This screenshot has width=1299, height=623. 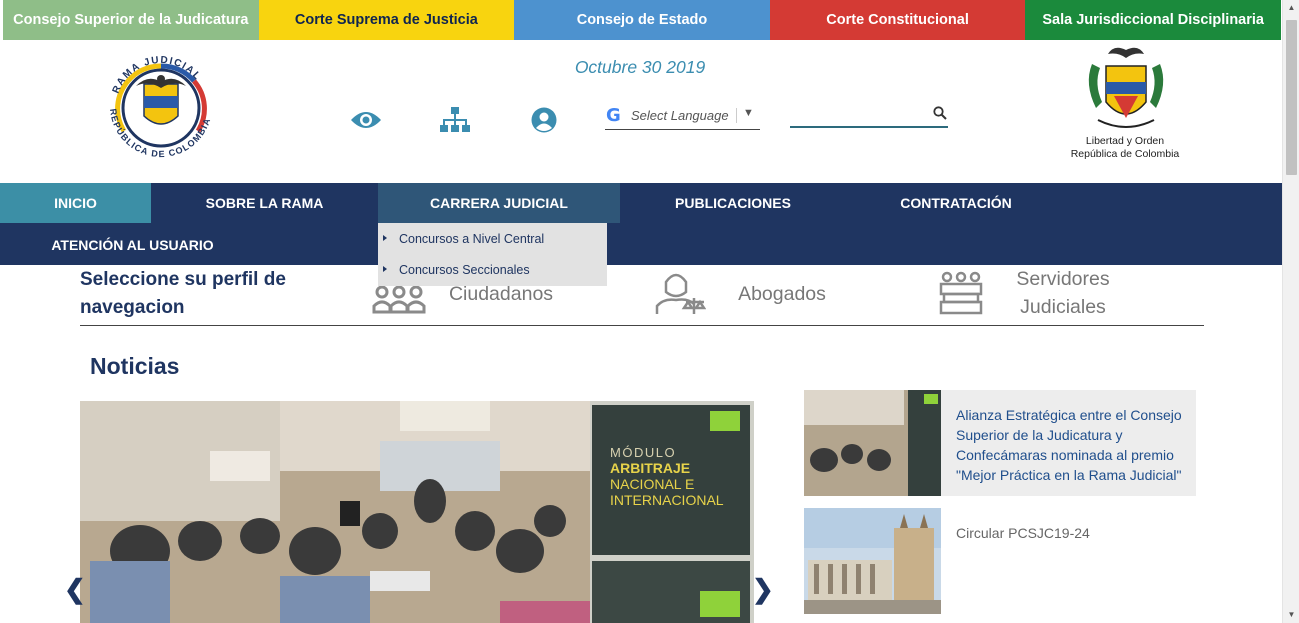 I want to click on search-box, so click(x=869, y=116).